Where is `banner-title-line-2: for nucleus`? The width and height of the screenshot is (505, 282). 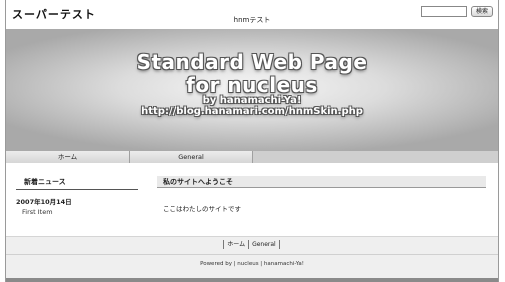
banner-title-line-2: for nucleus is located at coordinates (252, 85).